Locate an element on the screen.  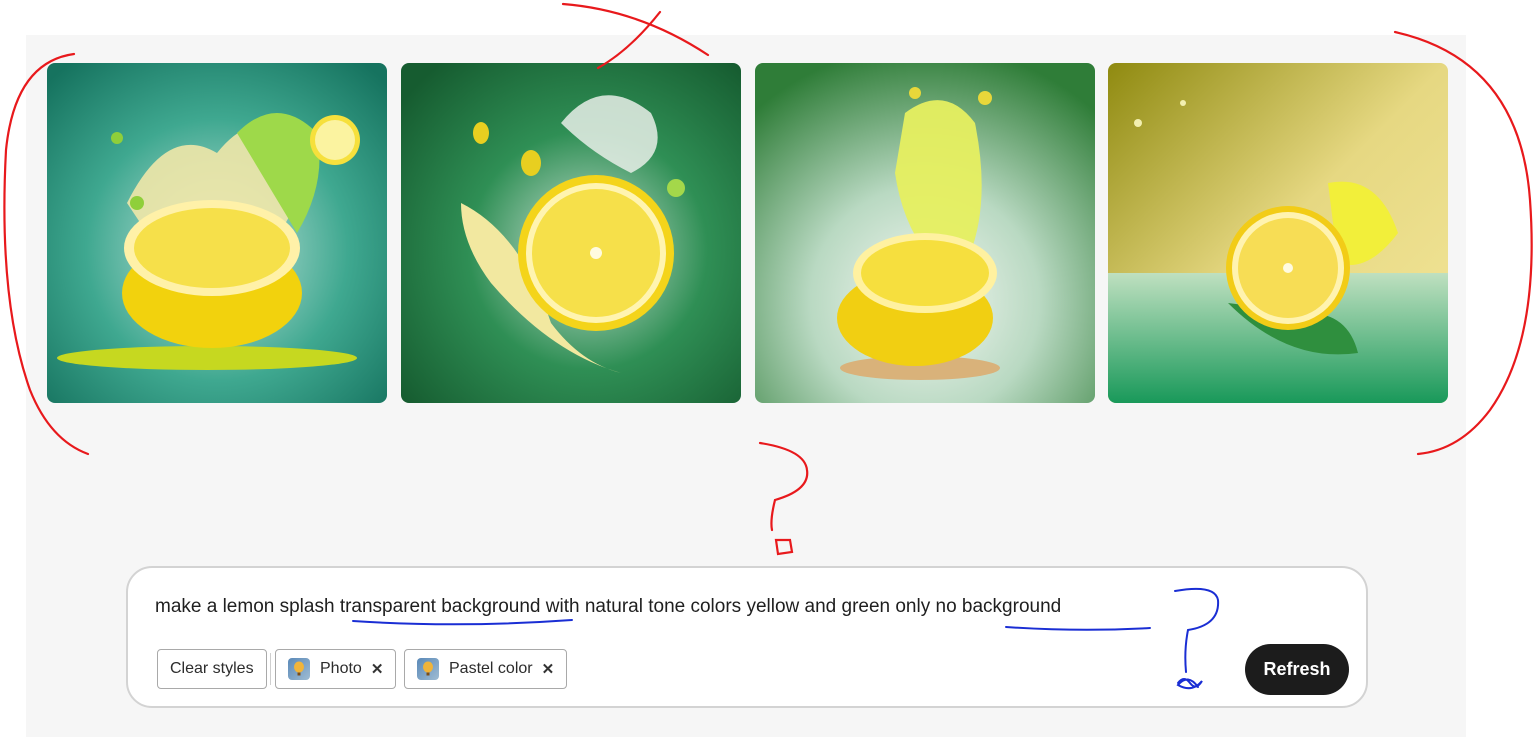
style-chip-label: Pastel color is located at coordinates (491, 668).